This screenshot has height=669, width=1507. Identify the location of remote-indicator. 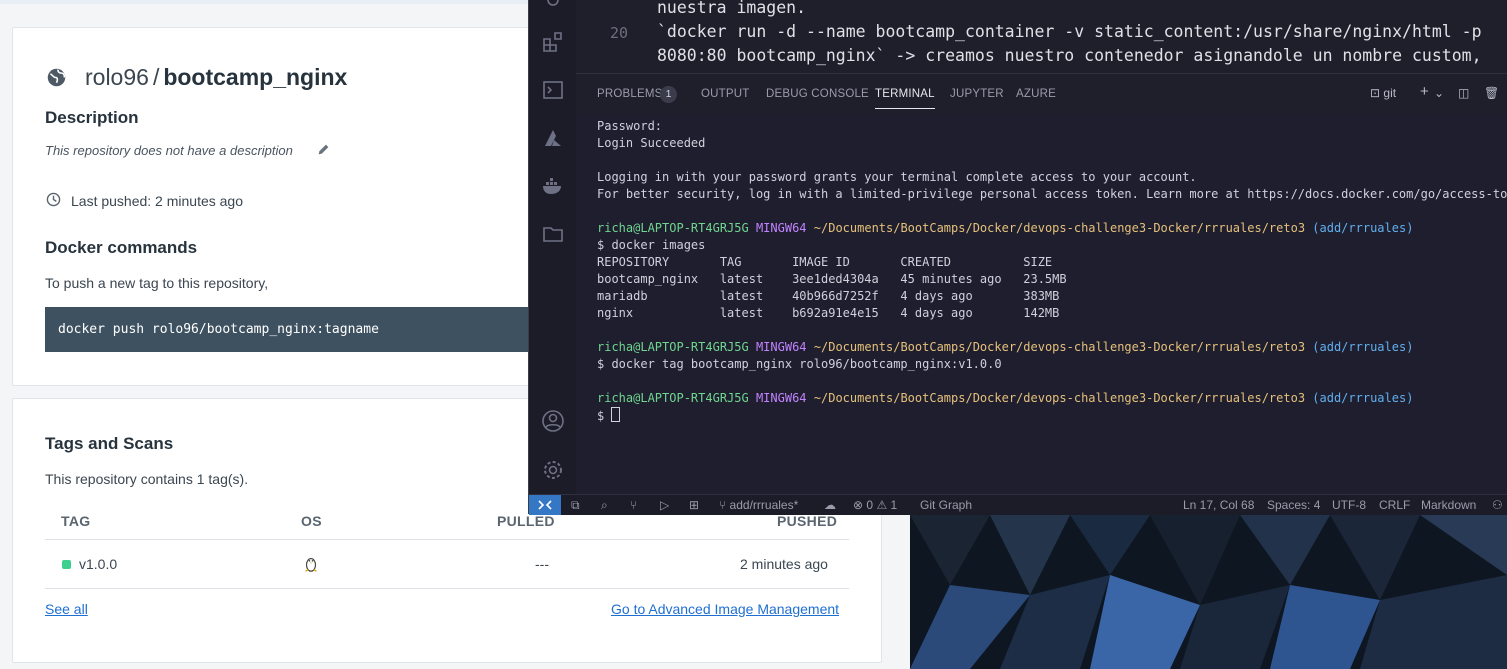
(545, 505).